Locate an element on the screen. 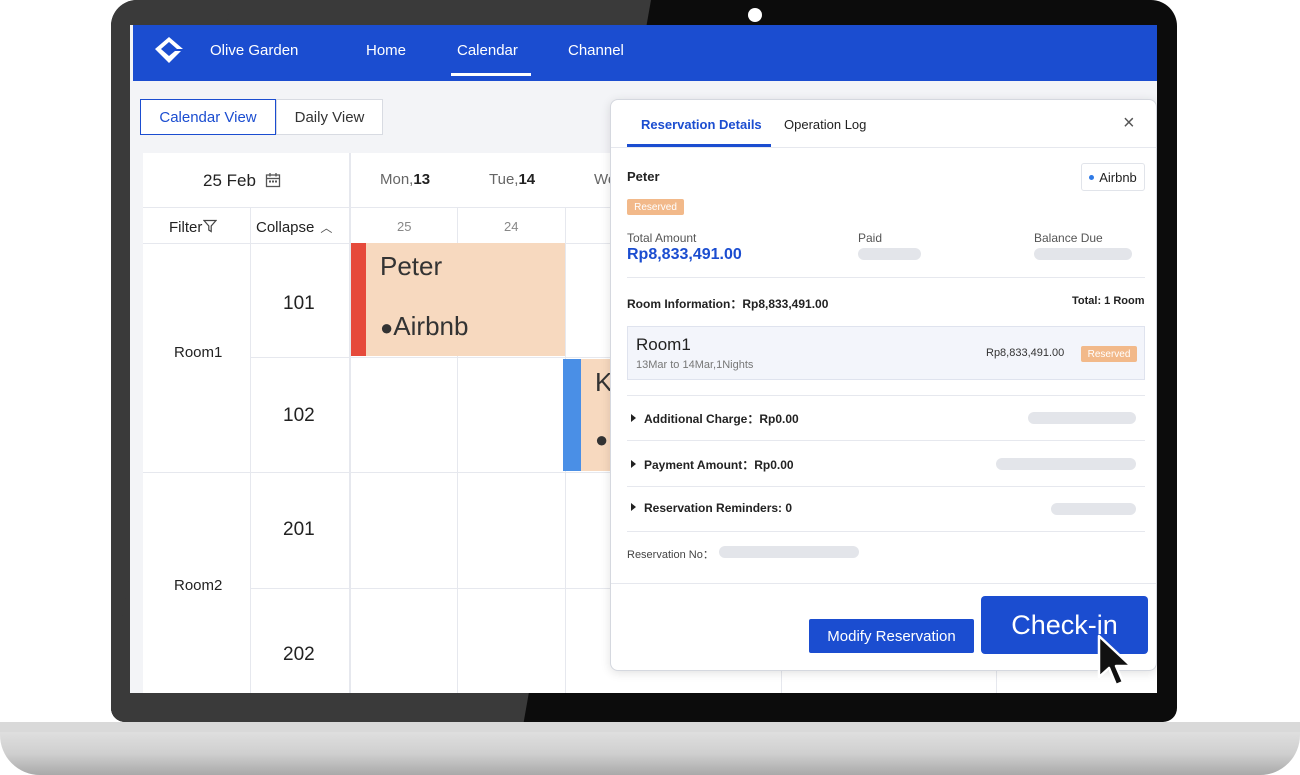  room-total: Total: 1 Room is located at coordinates (1108, 301).